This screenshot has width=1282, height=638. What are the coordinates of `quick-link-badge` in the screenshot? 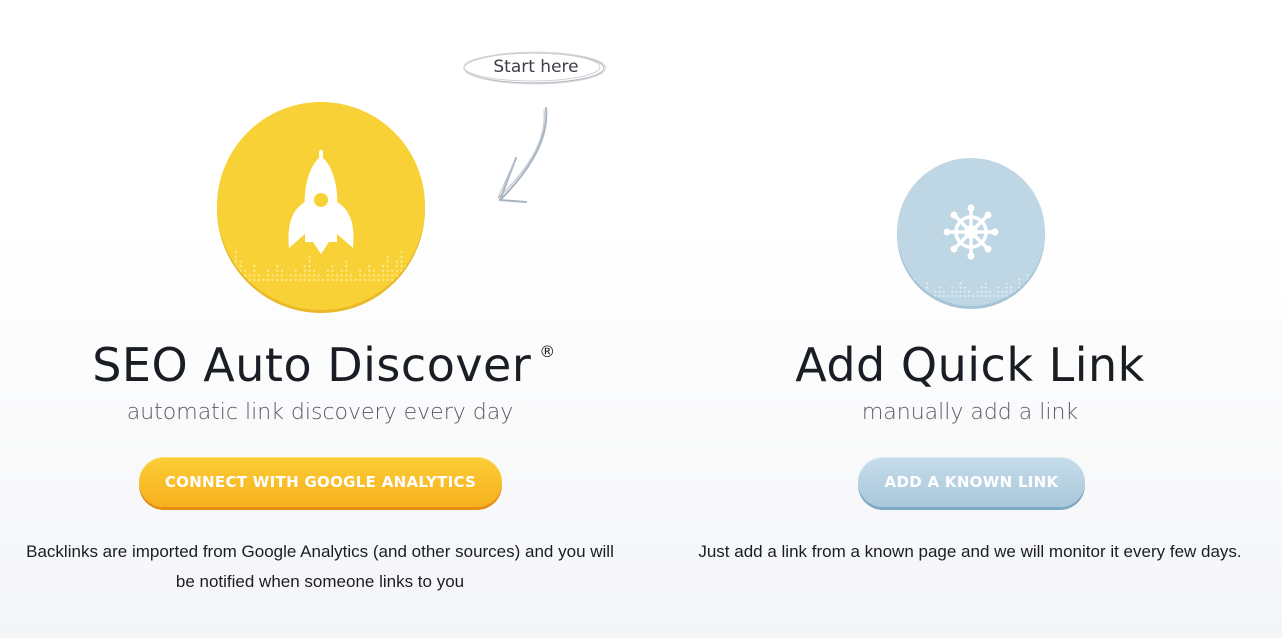 It's located at (971, 232).